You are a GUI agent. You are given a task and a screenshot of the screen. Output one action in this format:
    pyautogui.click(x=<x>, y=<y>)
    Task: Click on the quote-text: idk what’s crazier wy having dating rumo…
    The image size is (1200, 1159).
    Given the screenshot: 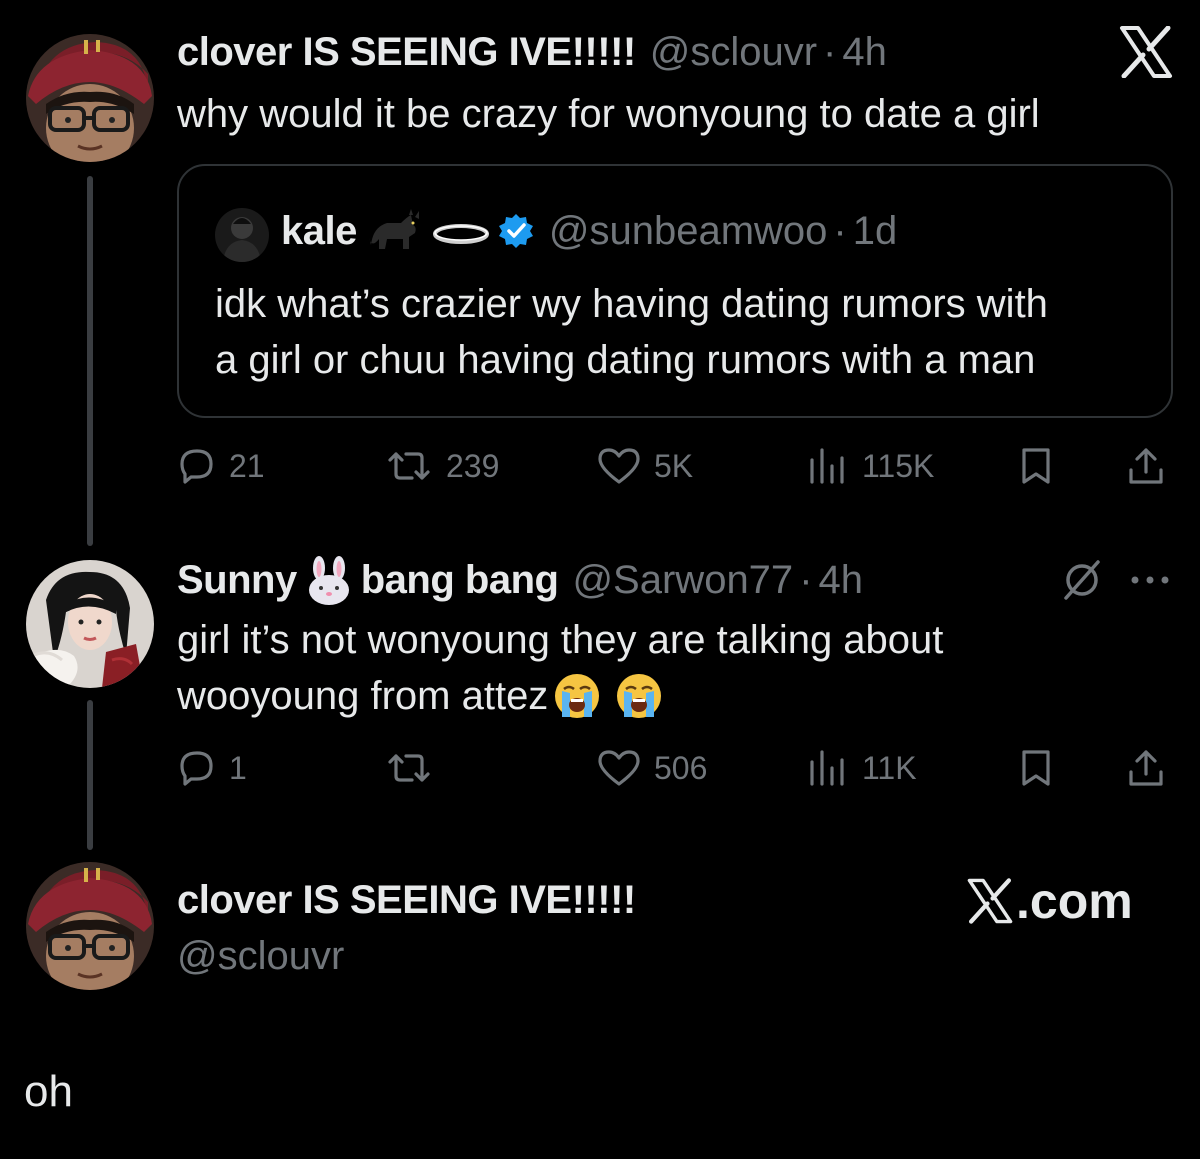 What is the action you would take?
    pyautogui.click(x=685, y=332)
    